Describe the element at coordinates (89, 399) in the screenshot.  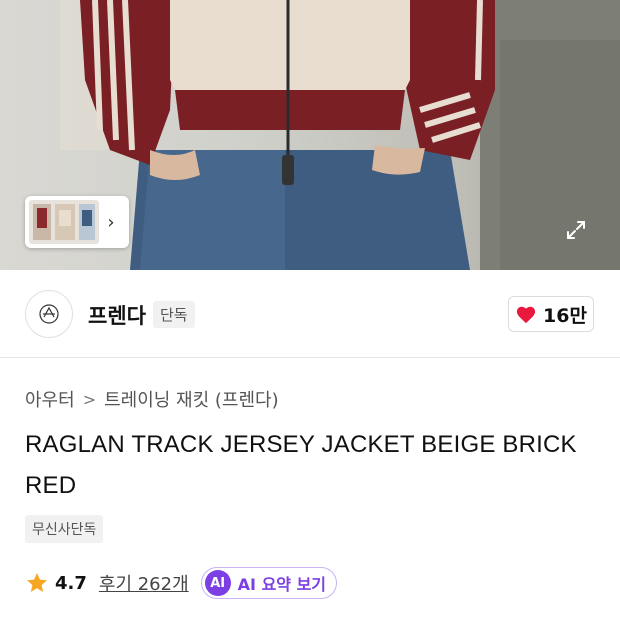
I see `chevron-right-icon: >` at that location.